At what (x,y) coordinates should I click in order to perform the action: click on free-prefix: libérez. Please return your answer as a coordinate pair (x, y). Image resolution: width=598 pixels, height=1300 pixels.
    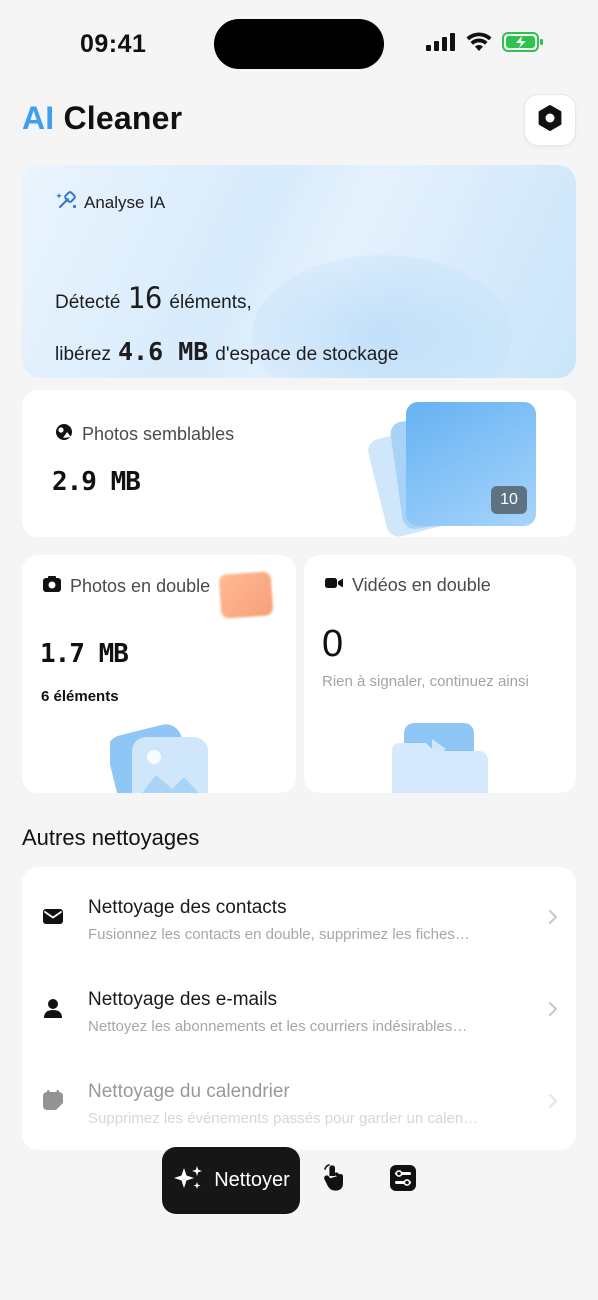
    Looking at the image, I should click on (83, 354).